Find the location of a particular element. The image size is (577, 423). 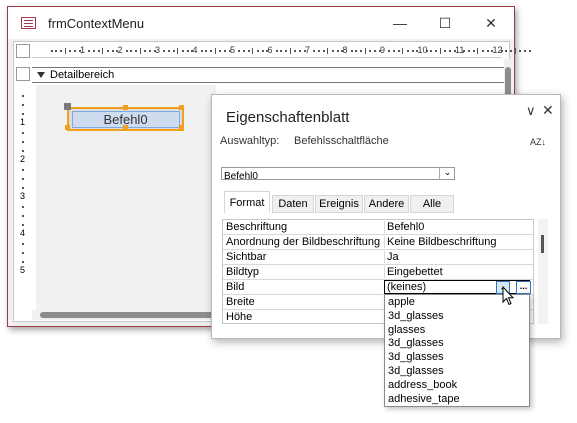

section-label: Detailbereich is located at coordinates (82, 75).